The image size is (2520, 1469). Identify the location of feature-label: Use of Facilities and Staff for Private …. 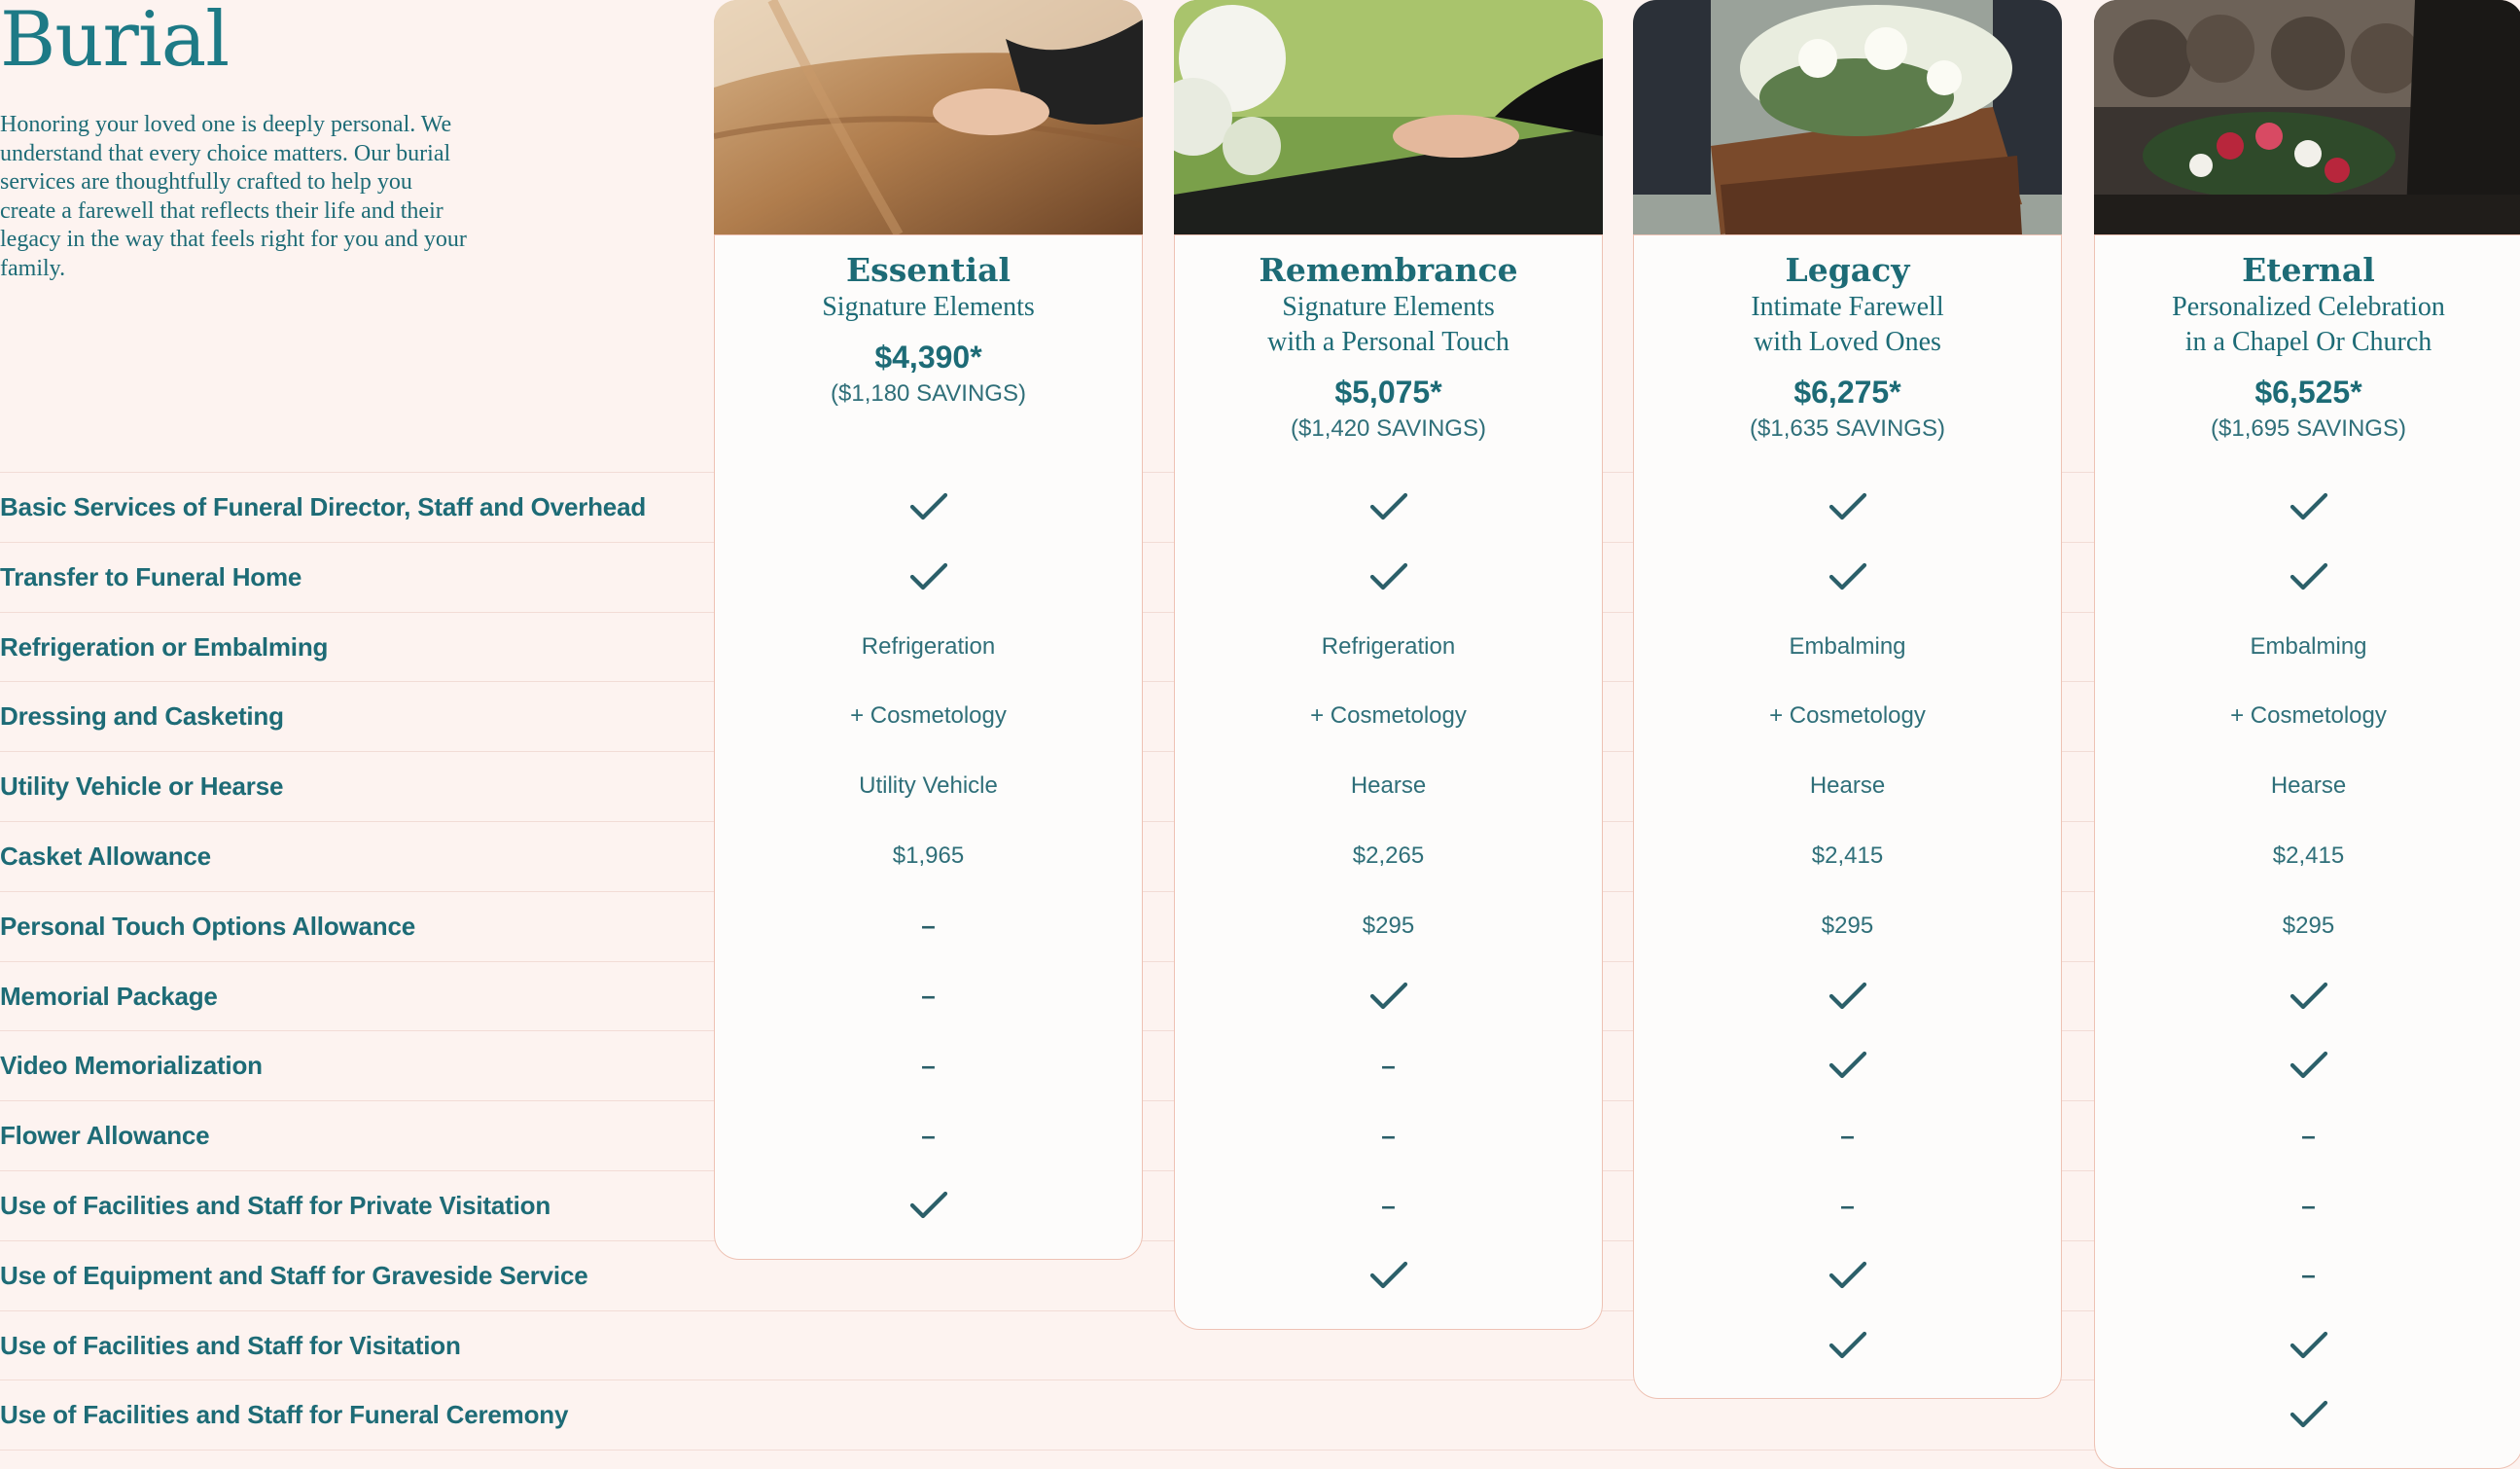
(275, 1205).